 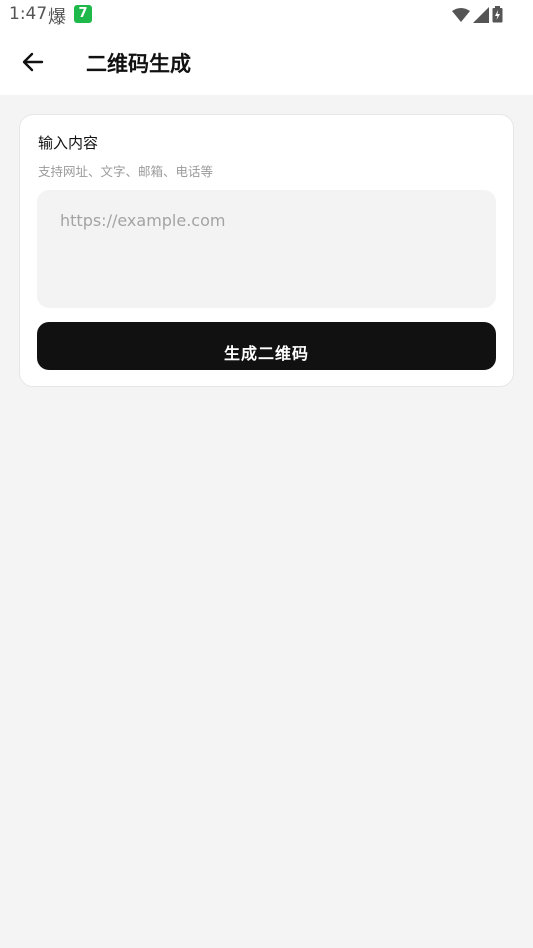 I want to click on signal-icon, so click(x=481, y=14).